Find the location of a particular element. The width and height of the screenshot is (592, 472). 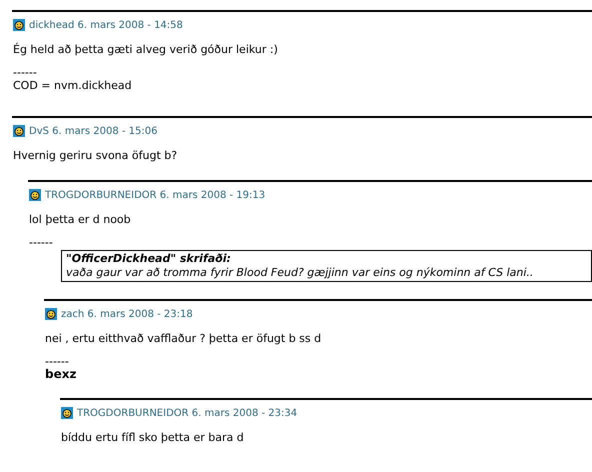

comment-meta: dickhead 6. mars 2008 - 14:58 is located at coordinates (106, 25).